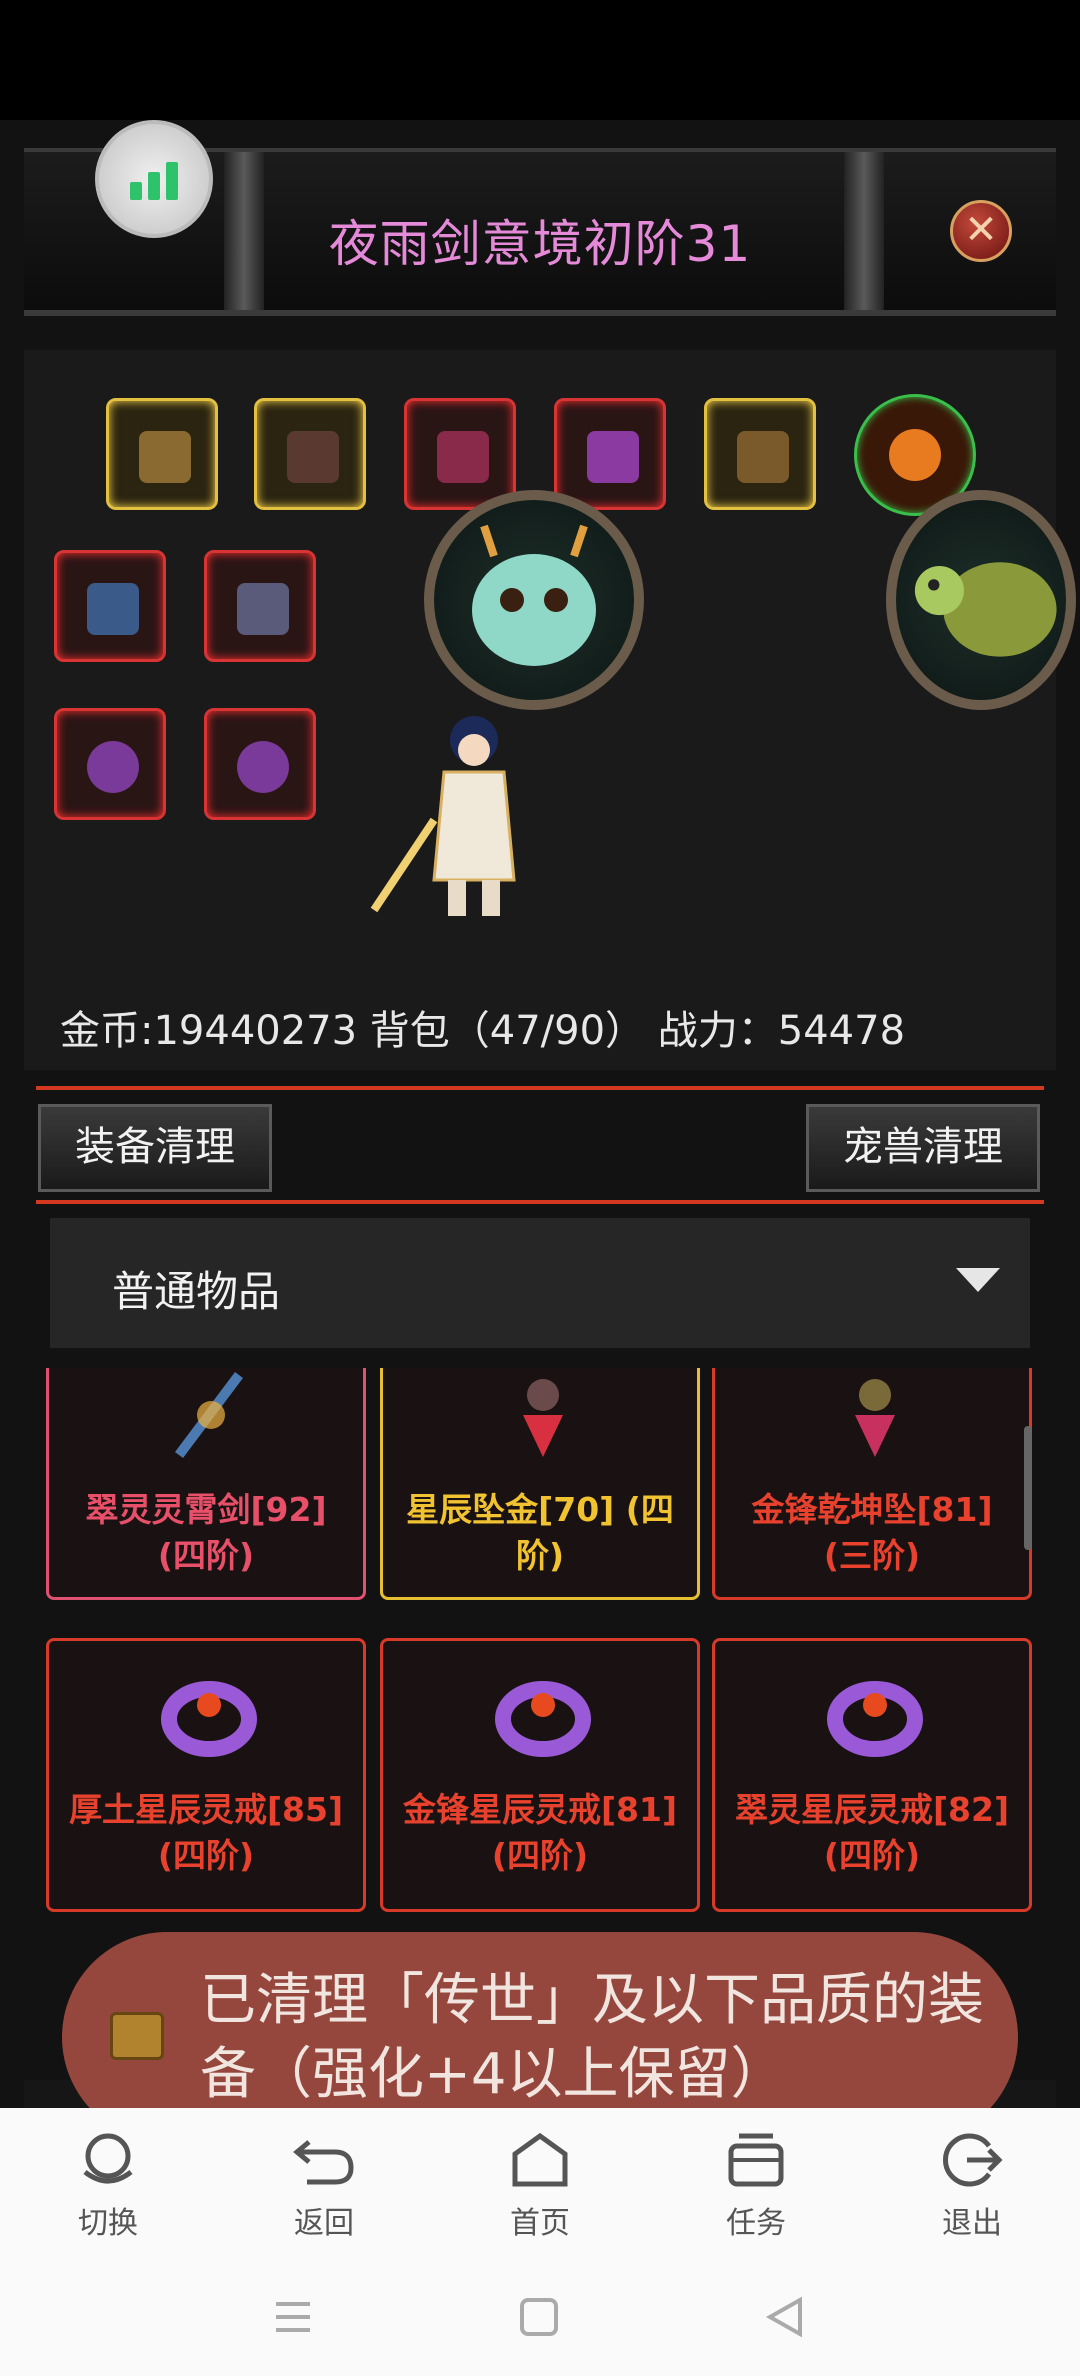 This screenshot has height=2376, width=1080. What do you see at coordinates (763, 457) in the screenshot?
I see `belt-icon` at bounding box center [763, 457].